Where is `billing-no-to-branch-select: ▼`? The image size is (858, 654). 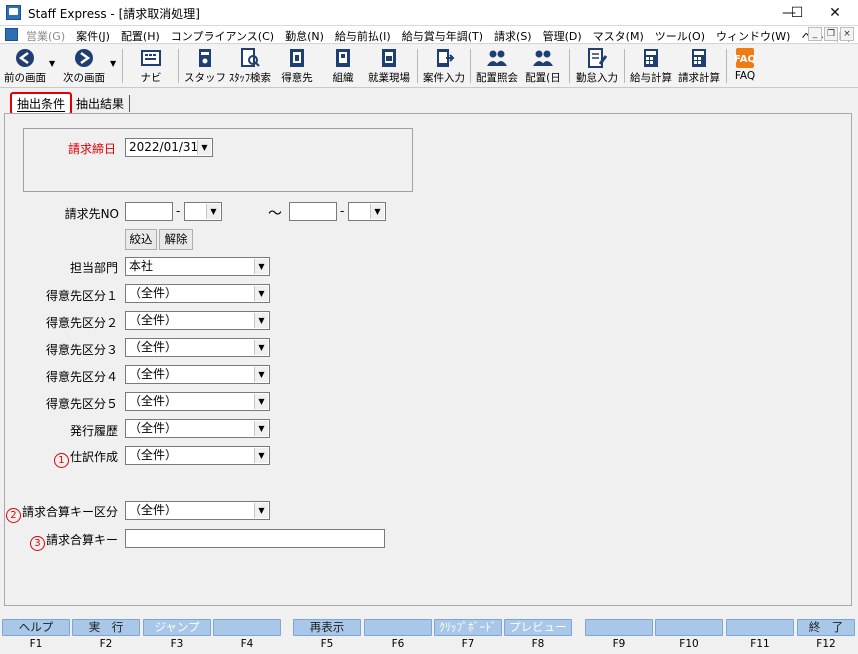 billing-no-to-branch-select: ▼ is located at coordinates (367, 211).